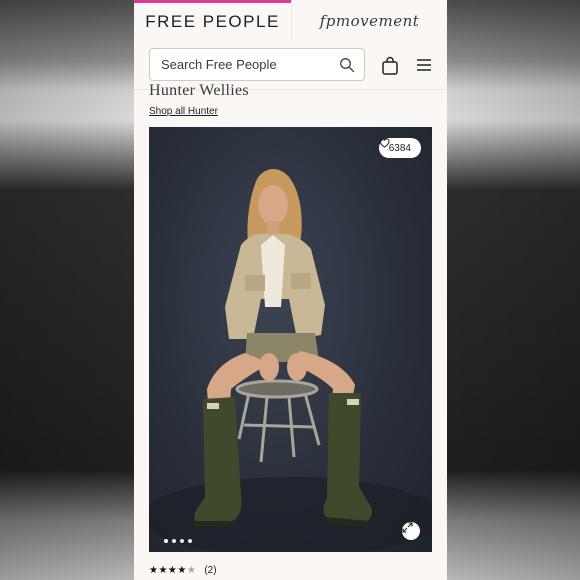  What do you see at coordinates (199, 90) in the screenshot?
I see `product-heading: Hunter Wellies` at bounding box center [199, 90].